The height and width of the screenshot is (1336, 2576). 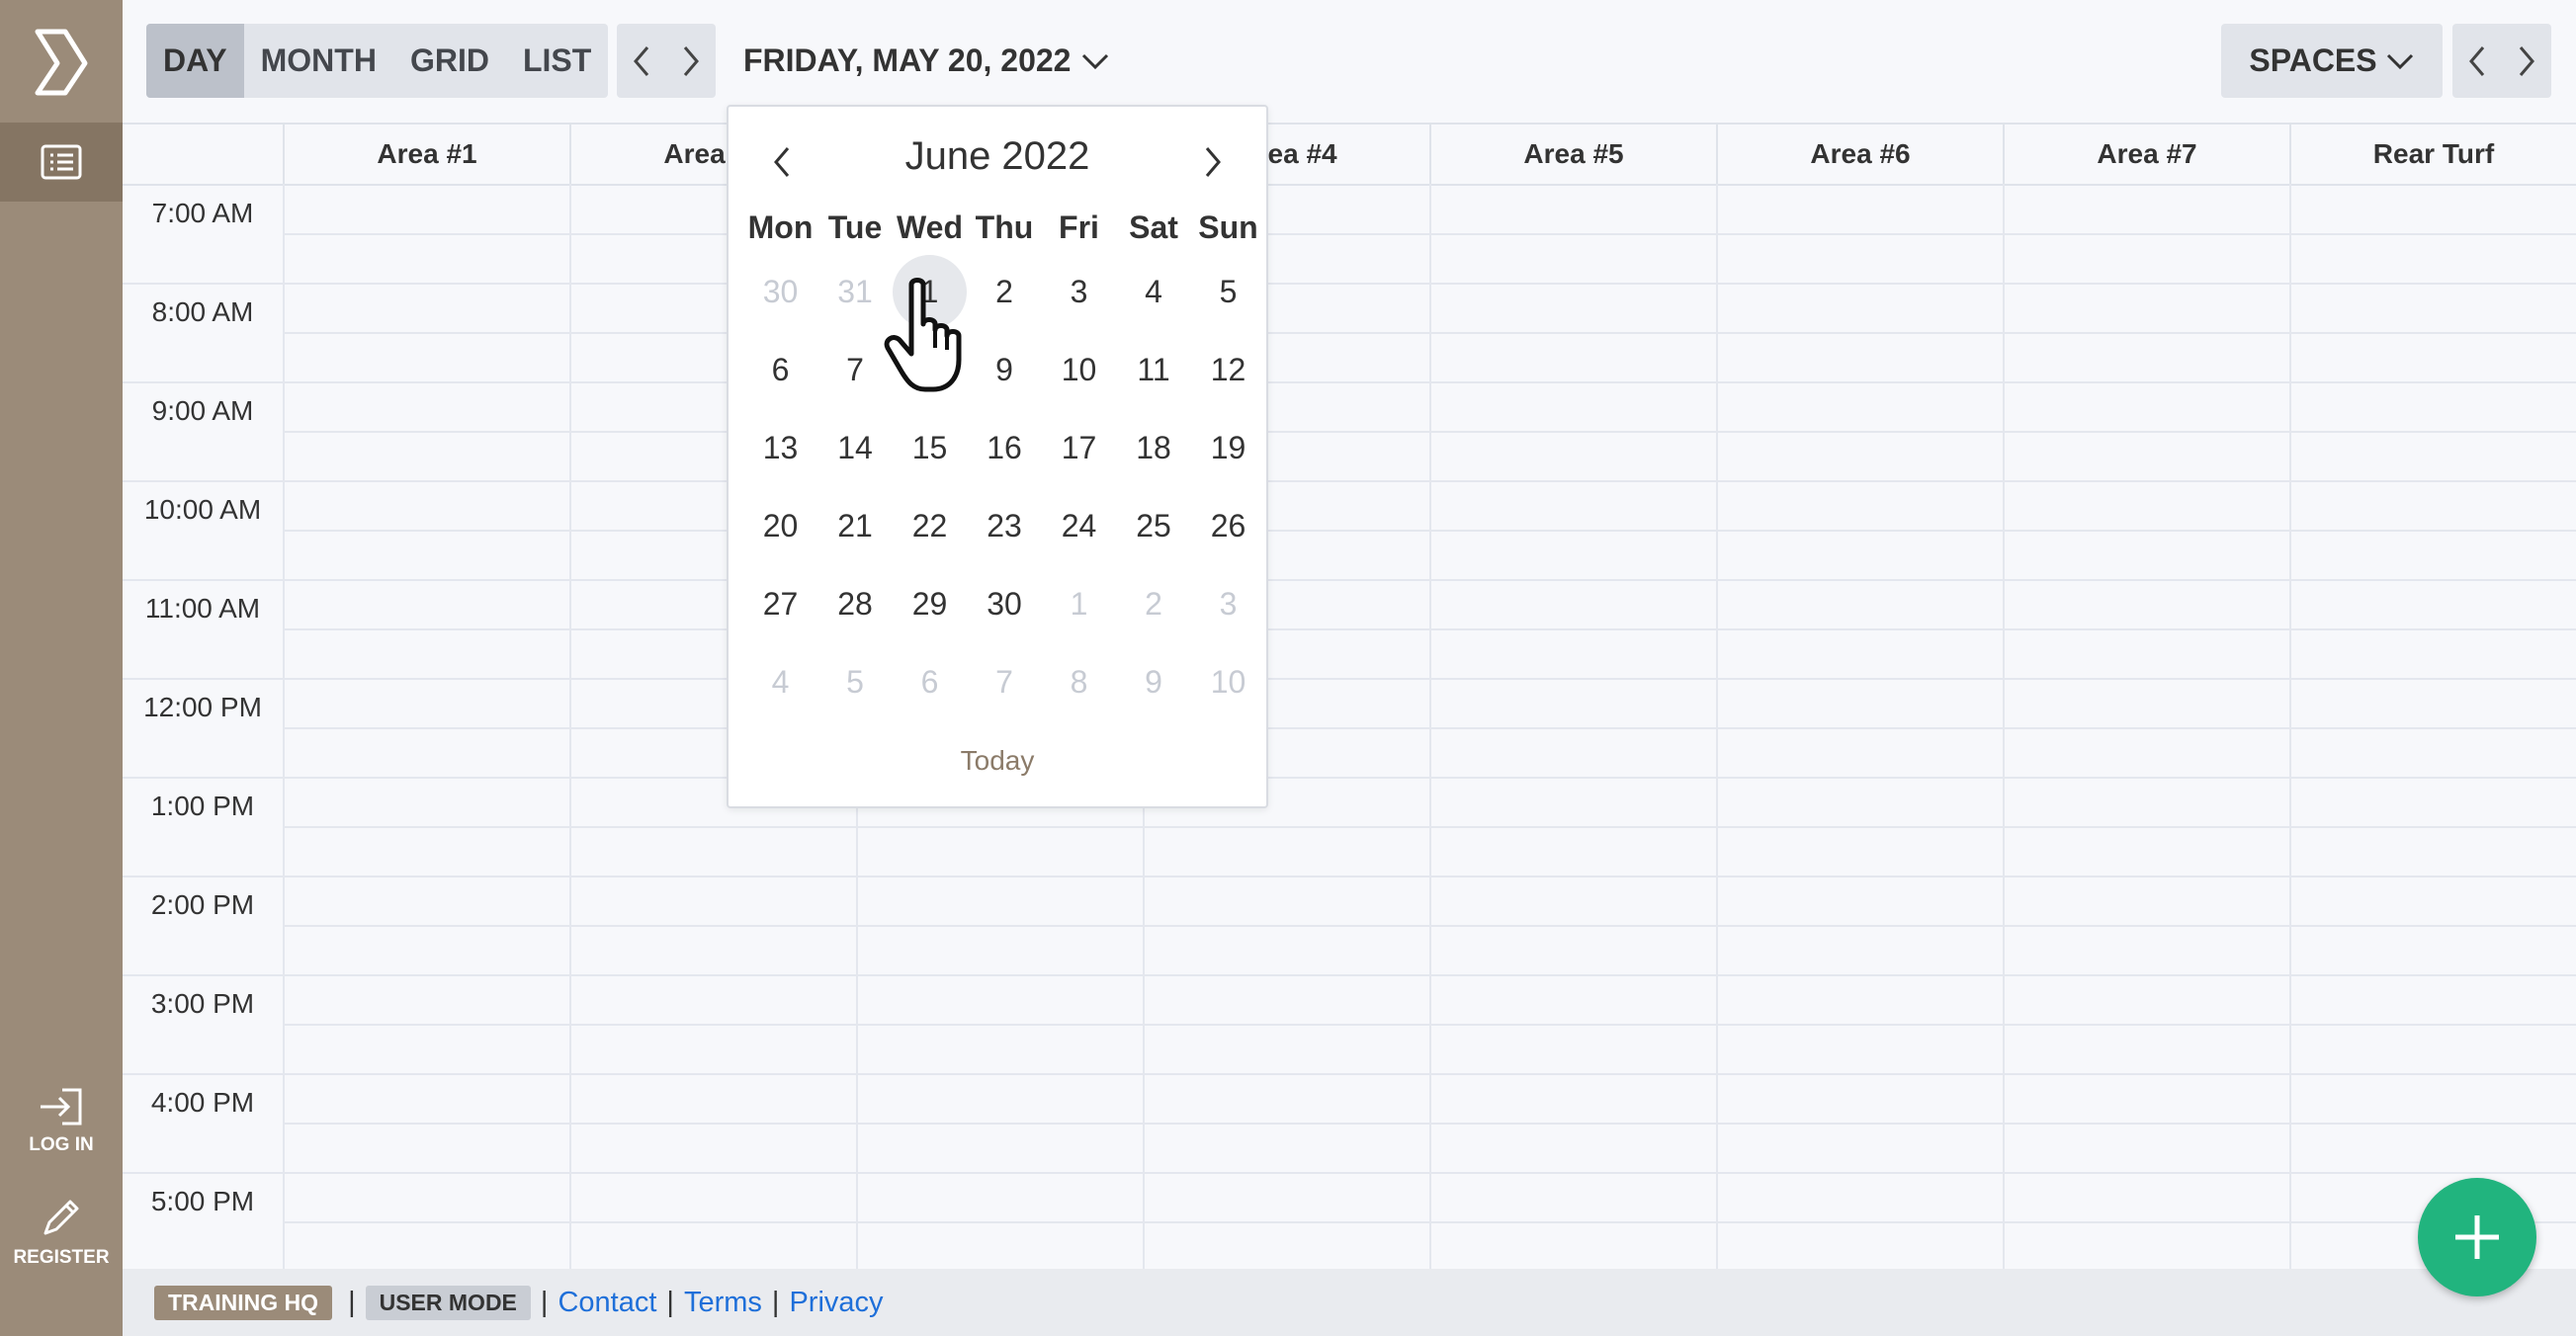 I want to click on pencil-icon, so click(x=61, y=1218).